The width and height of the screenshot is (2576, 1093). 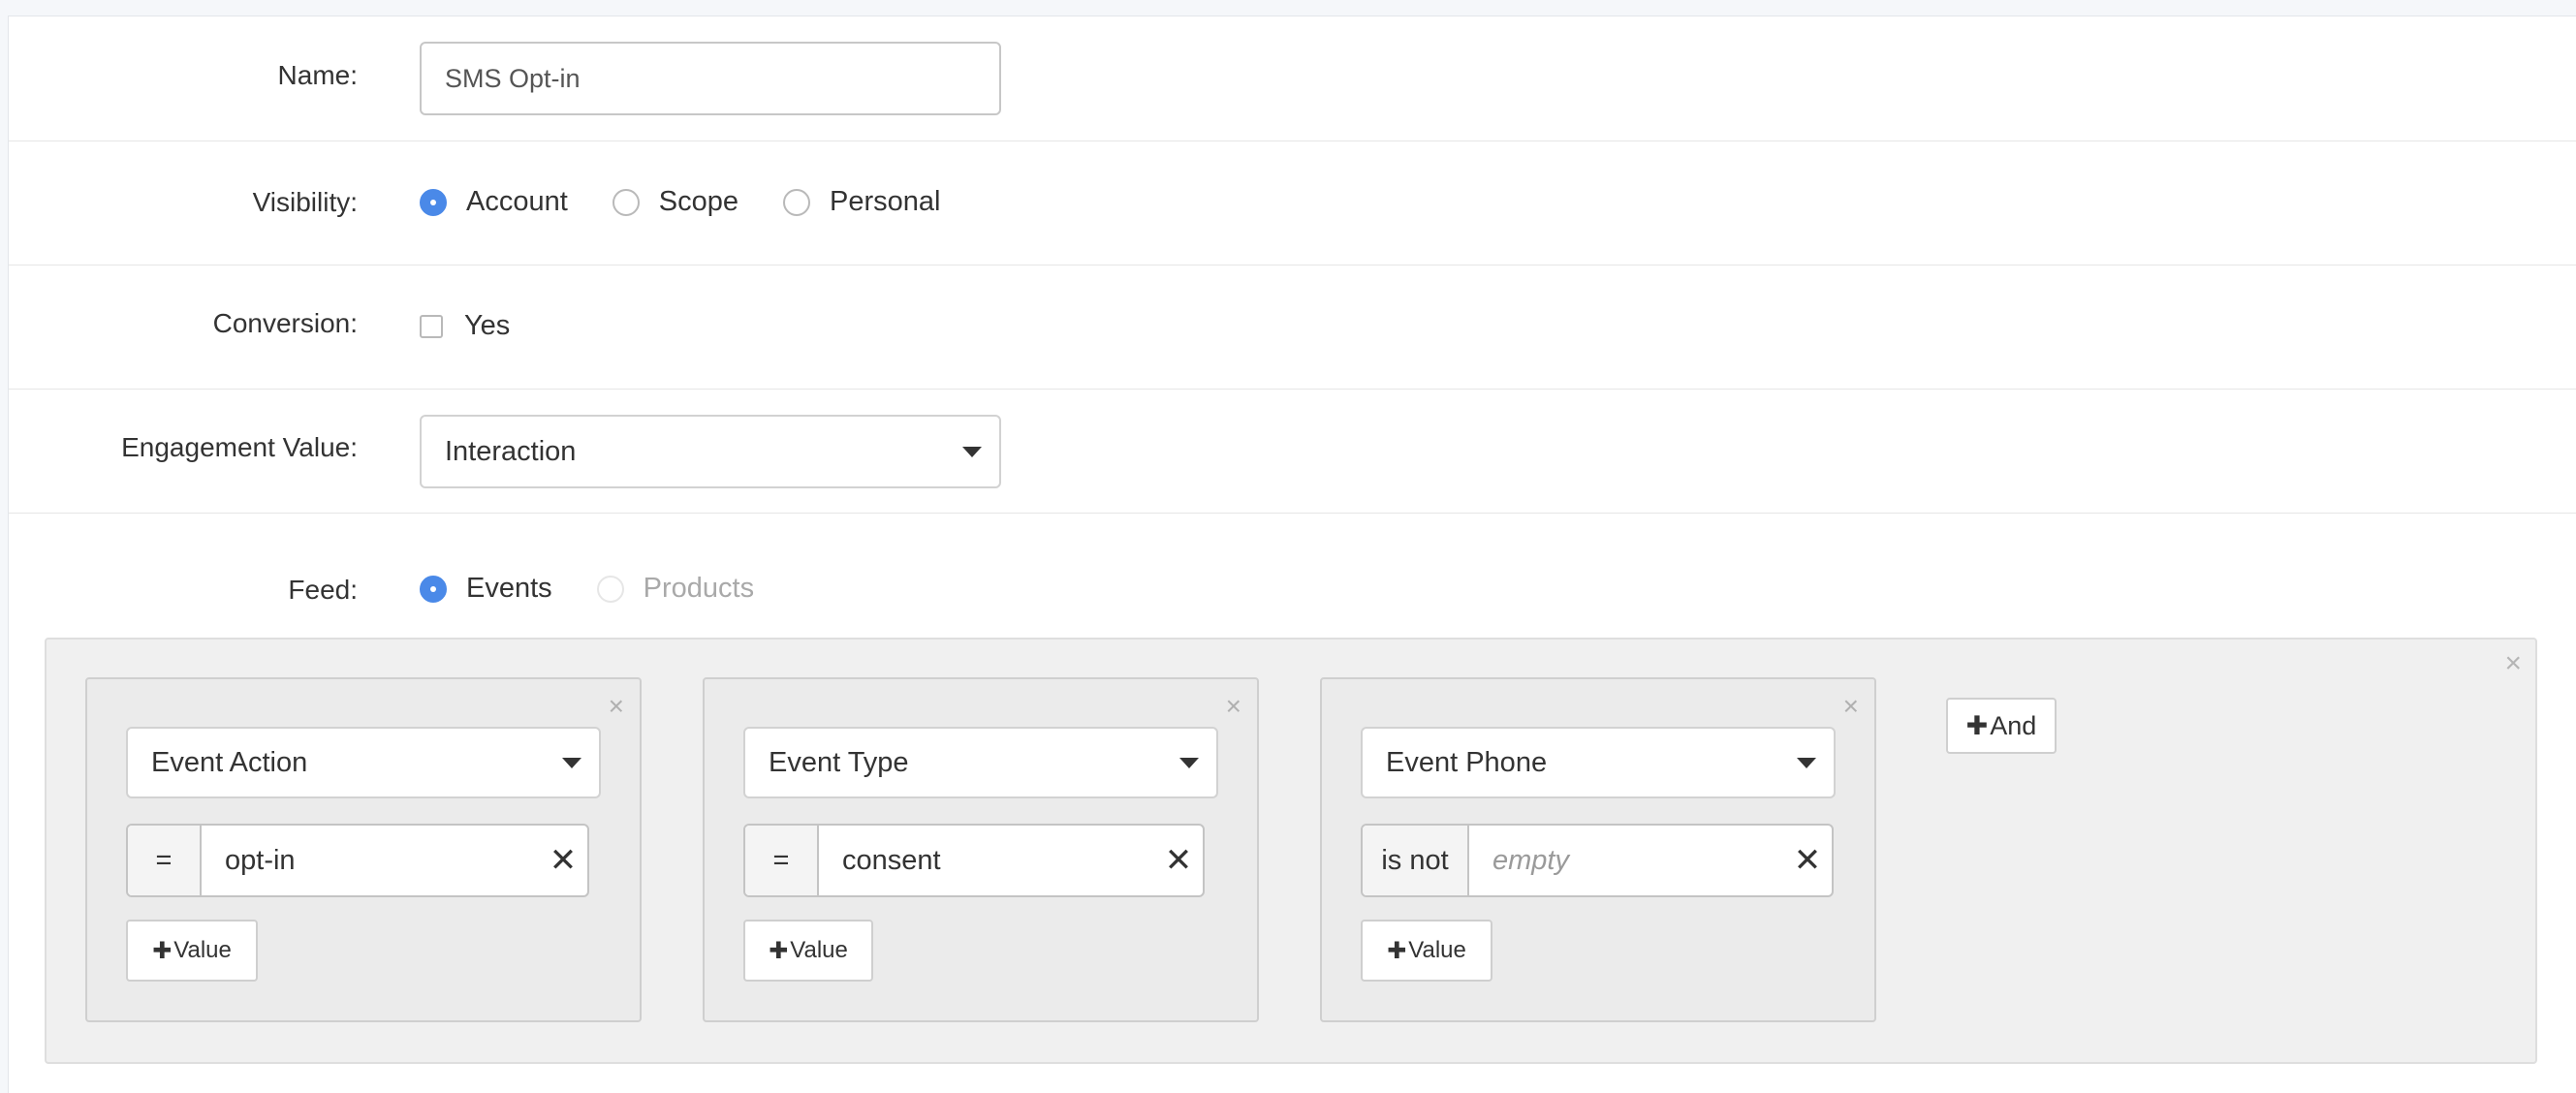 I want to click on condition-card: × Event Action = opt-in ✕ ✚ Value, so click(x=363, y=849).